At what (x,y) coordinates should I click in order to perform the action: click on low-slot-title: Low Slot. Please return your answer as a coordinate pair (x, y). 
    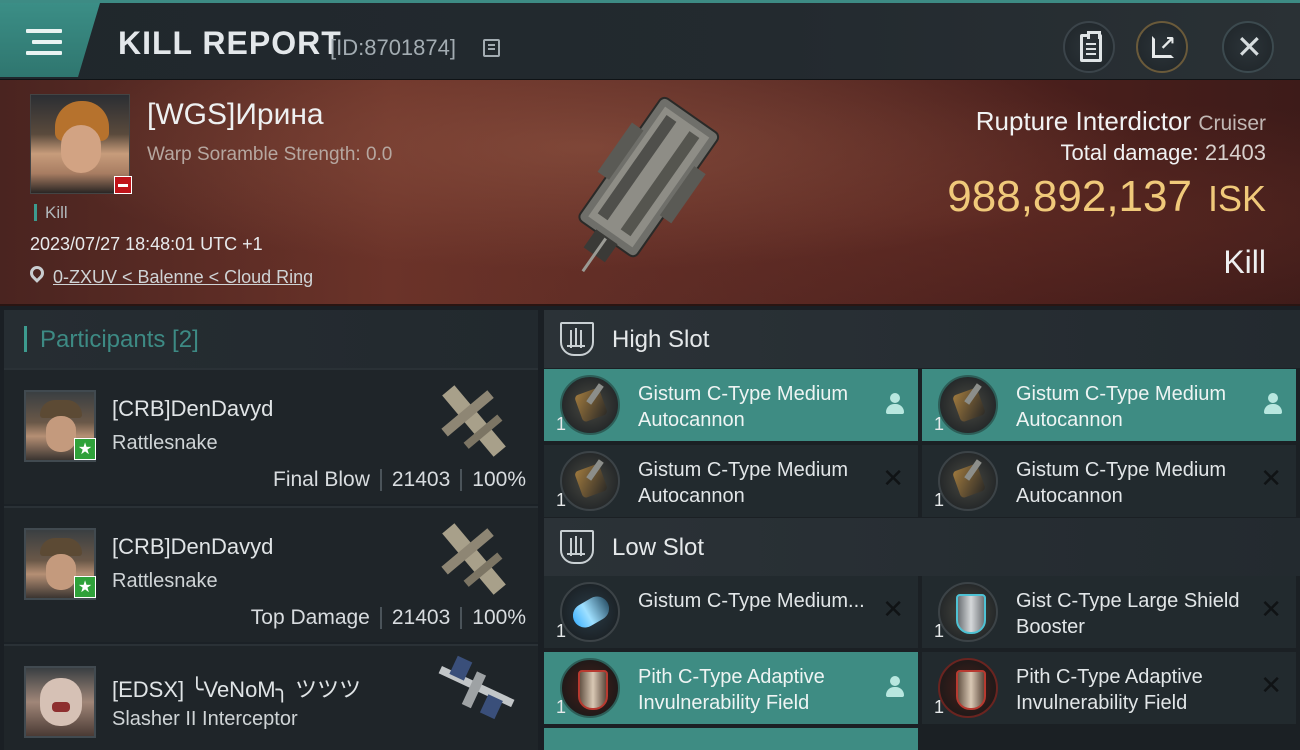
    Looking at the image, I should click on (658, 547).